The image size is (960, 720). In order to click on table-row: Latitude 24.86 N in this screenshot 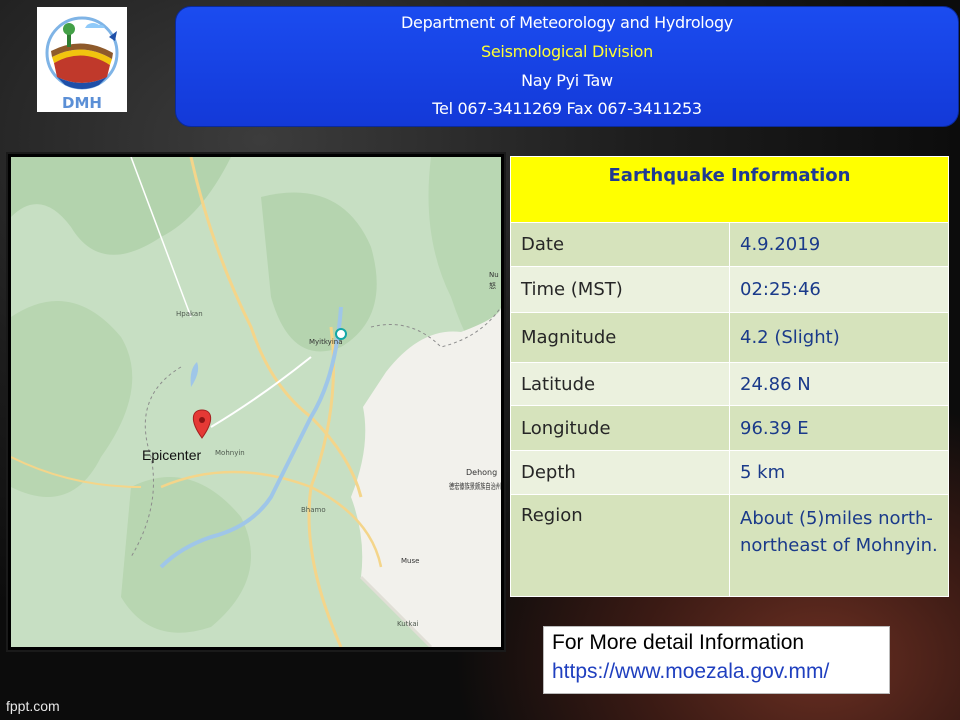, I will do `click(729, 384)`.